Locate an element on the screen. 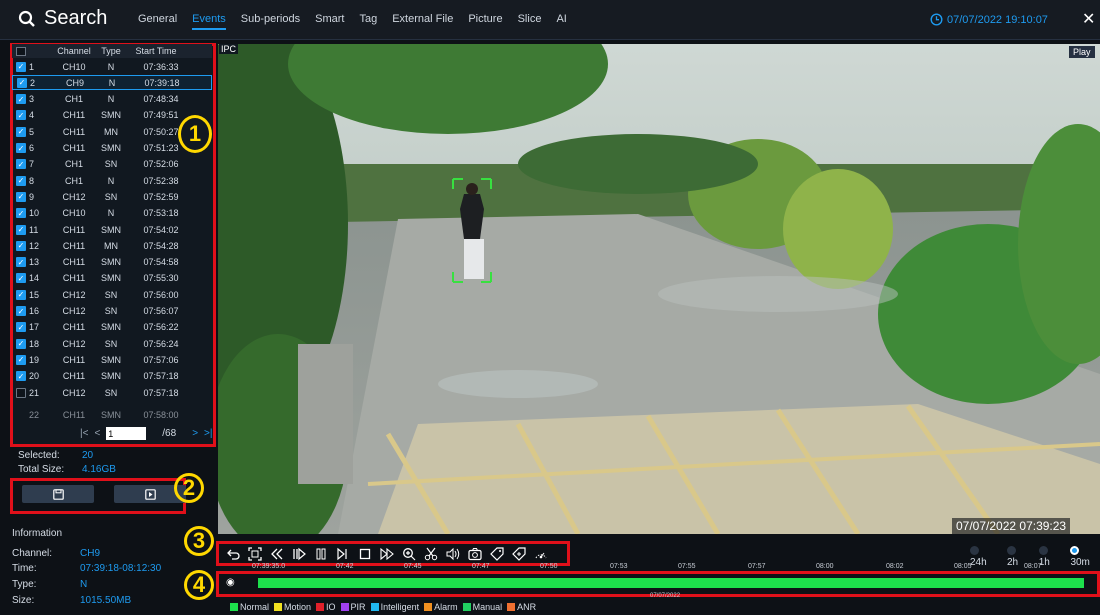 The image size is (1100, 615). speed-dial-icon is located at coordinates (540, 553).